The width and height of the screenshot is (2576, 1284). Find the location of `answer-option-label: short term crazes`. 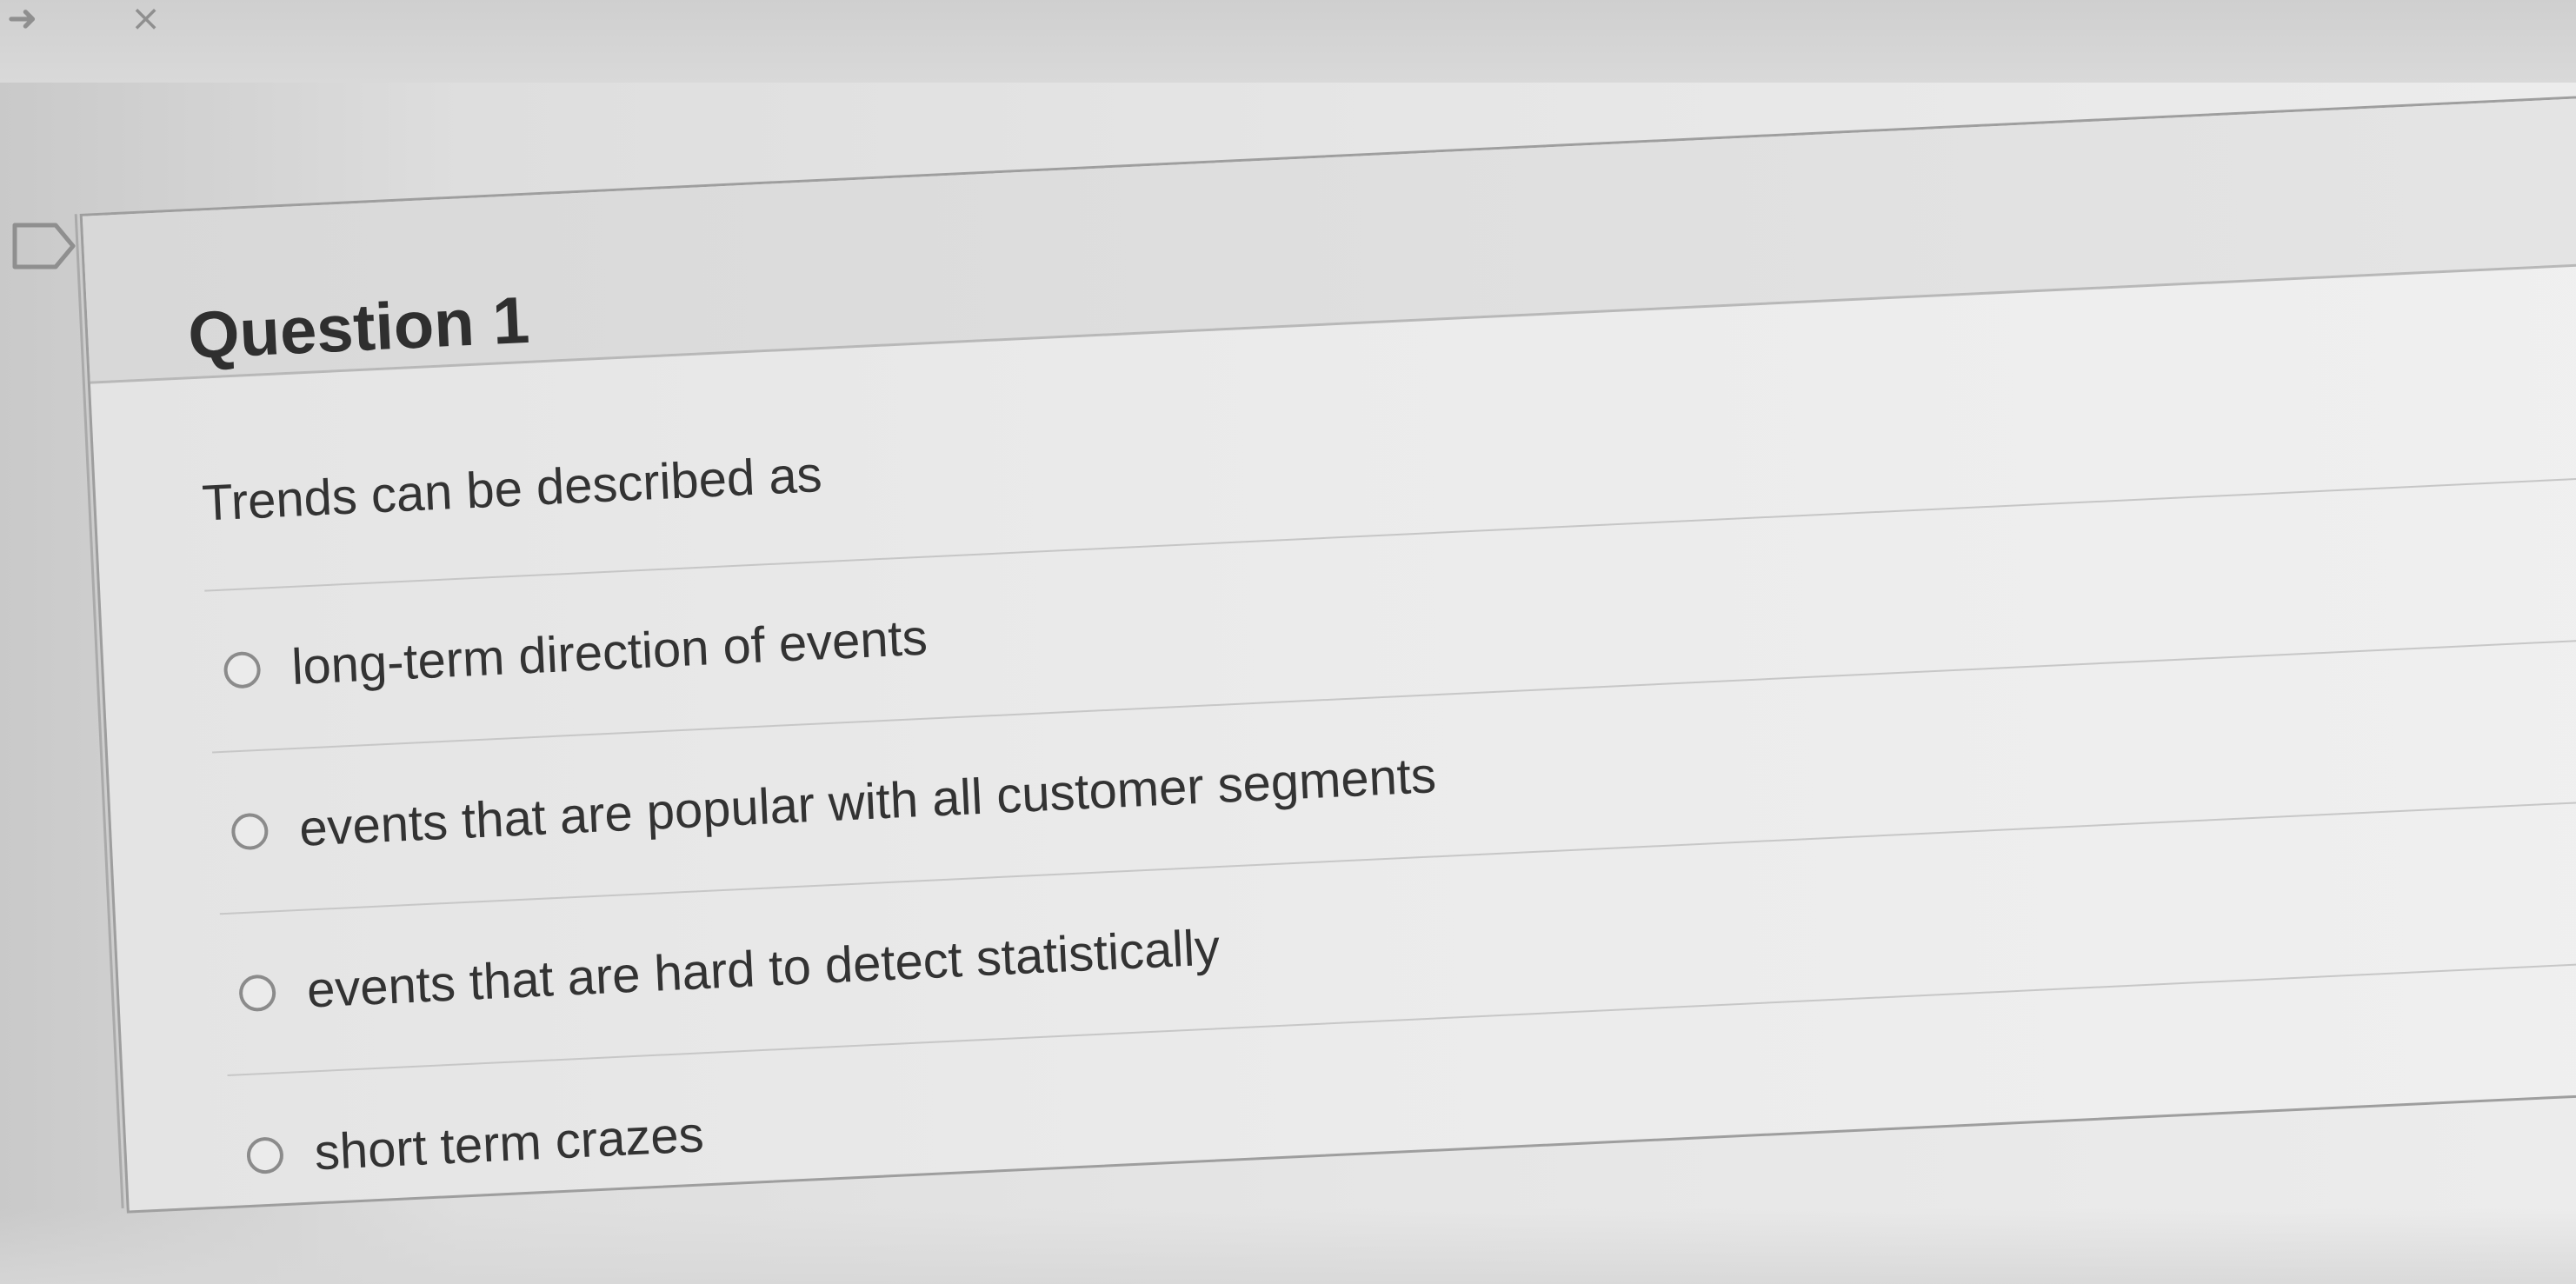

answer-option-label: short term crazes is located at coordinates (509, 1143).